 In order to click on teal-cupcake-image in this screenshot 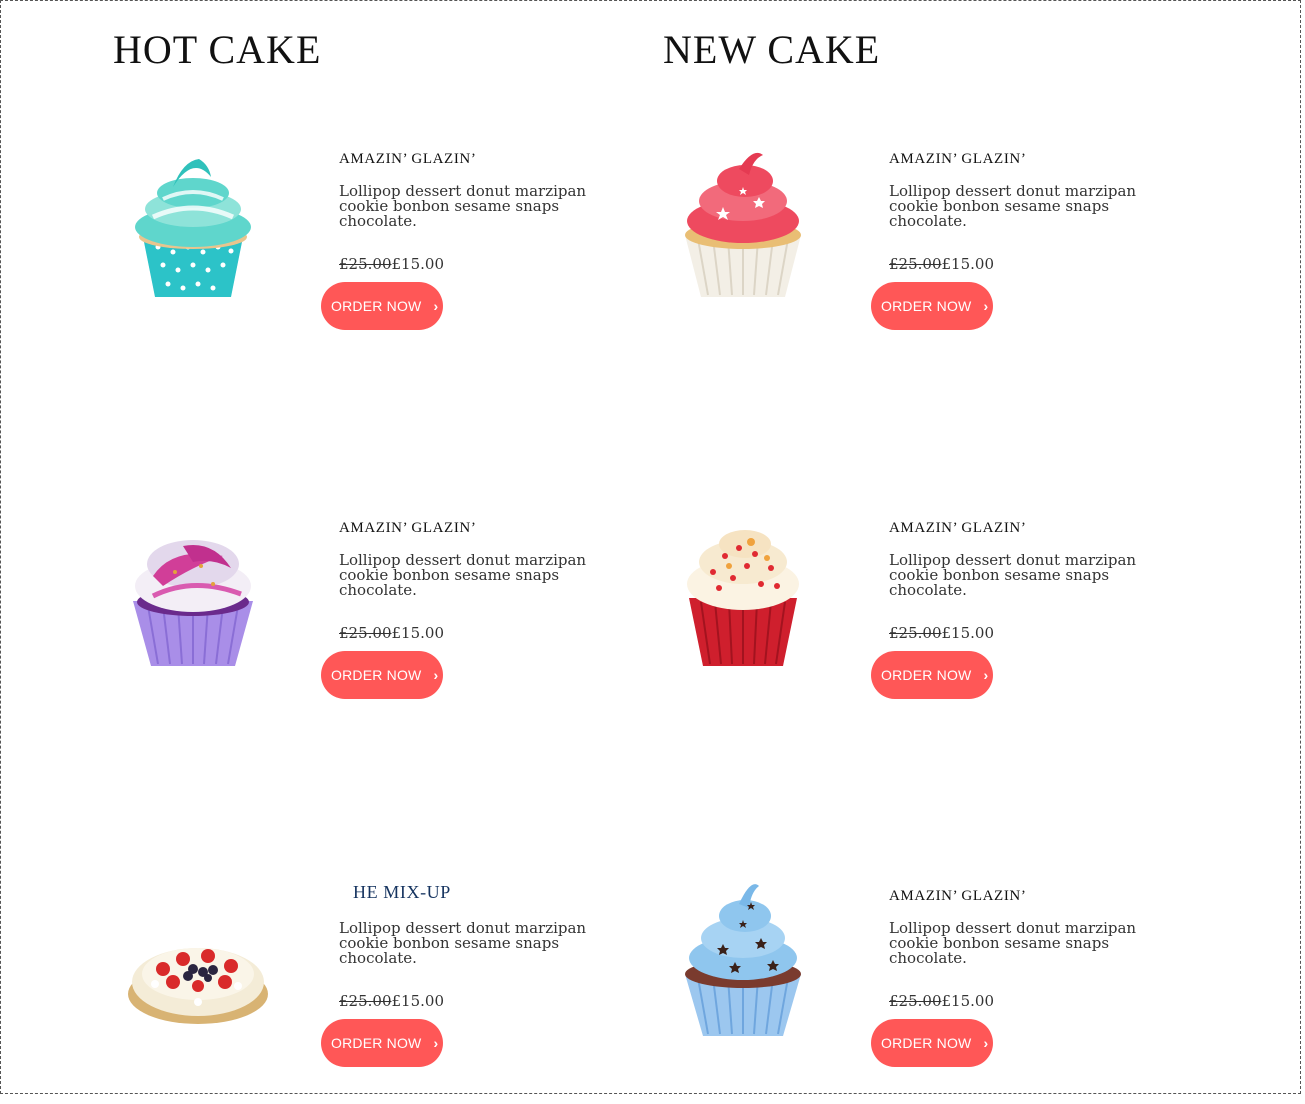, I will do `click(193, 227)`.